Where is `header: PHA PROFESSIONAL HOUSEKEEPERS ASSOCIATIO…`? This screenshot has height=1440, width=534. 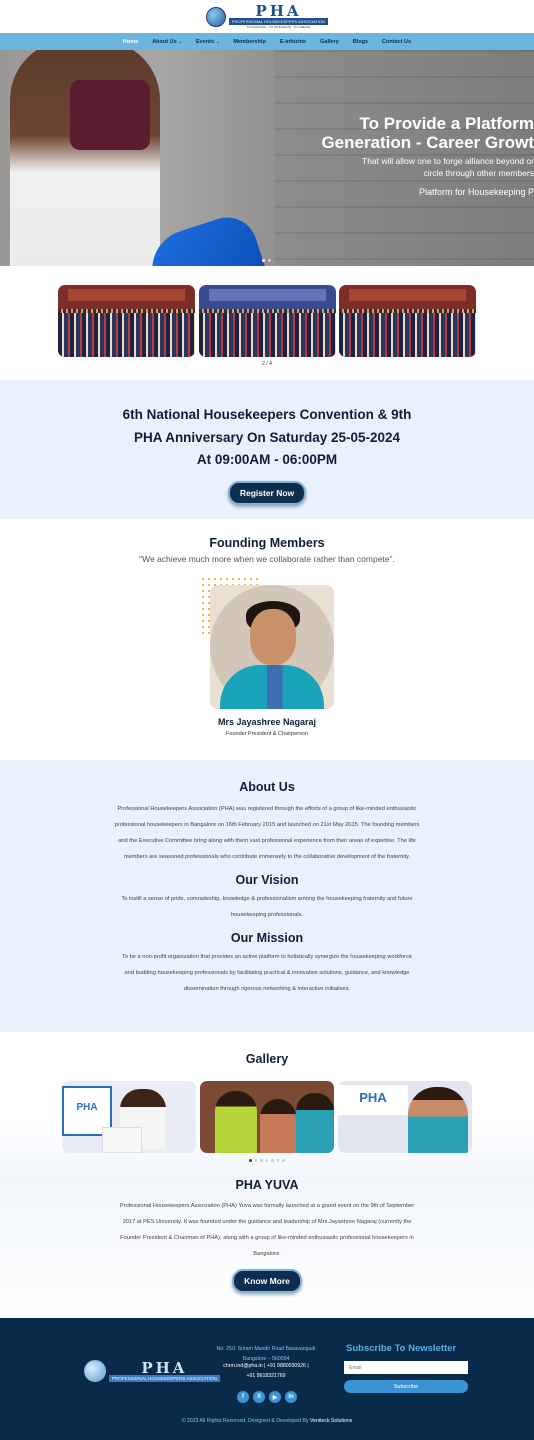
header: PHA PROFESSIONAL HOUSEKEEPERS ASSOCIATIO… is located at coordinates (267, 16).